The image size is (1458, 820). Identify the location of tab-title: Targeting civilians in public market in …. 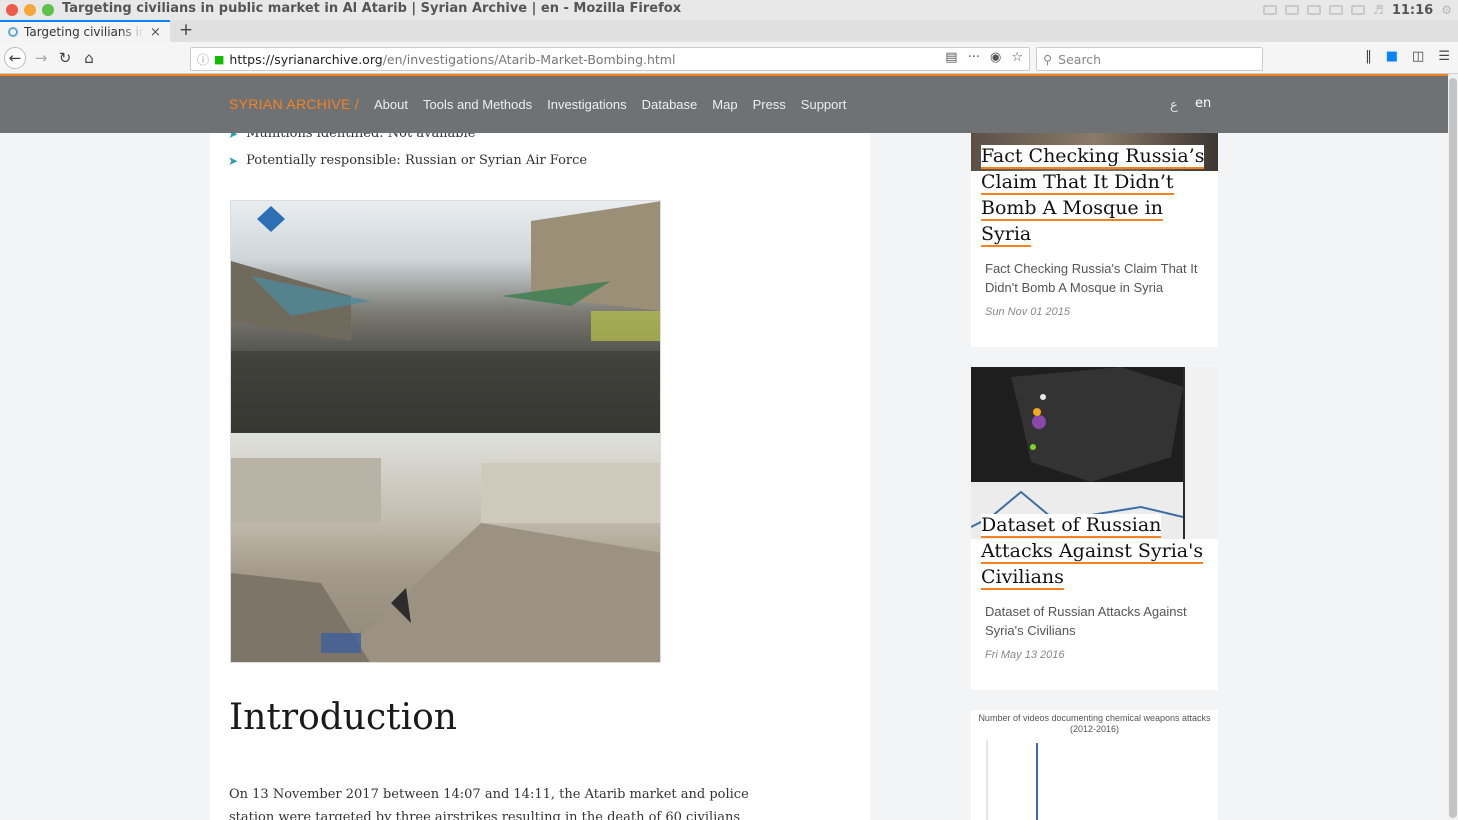
(84, 32).